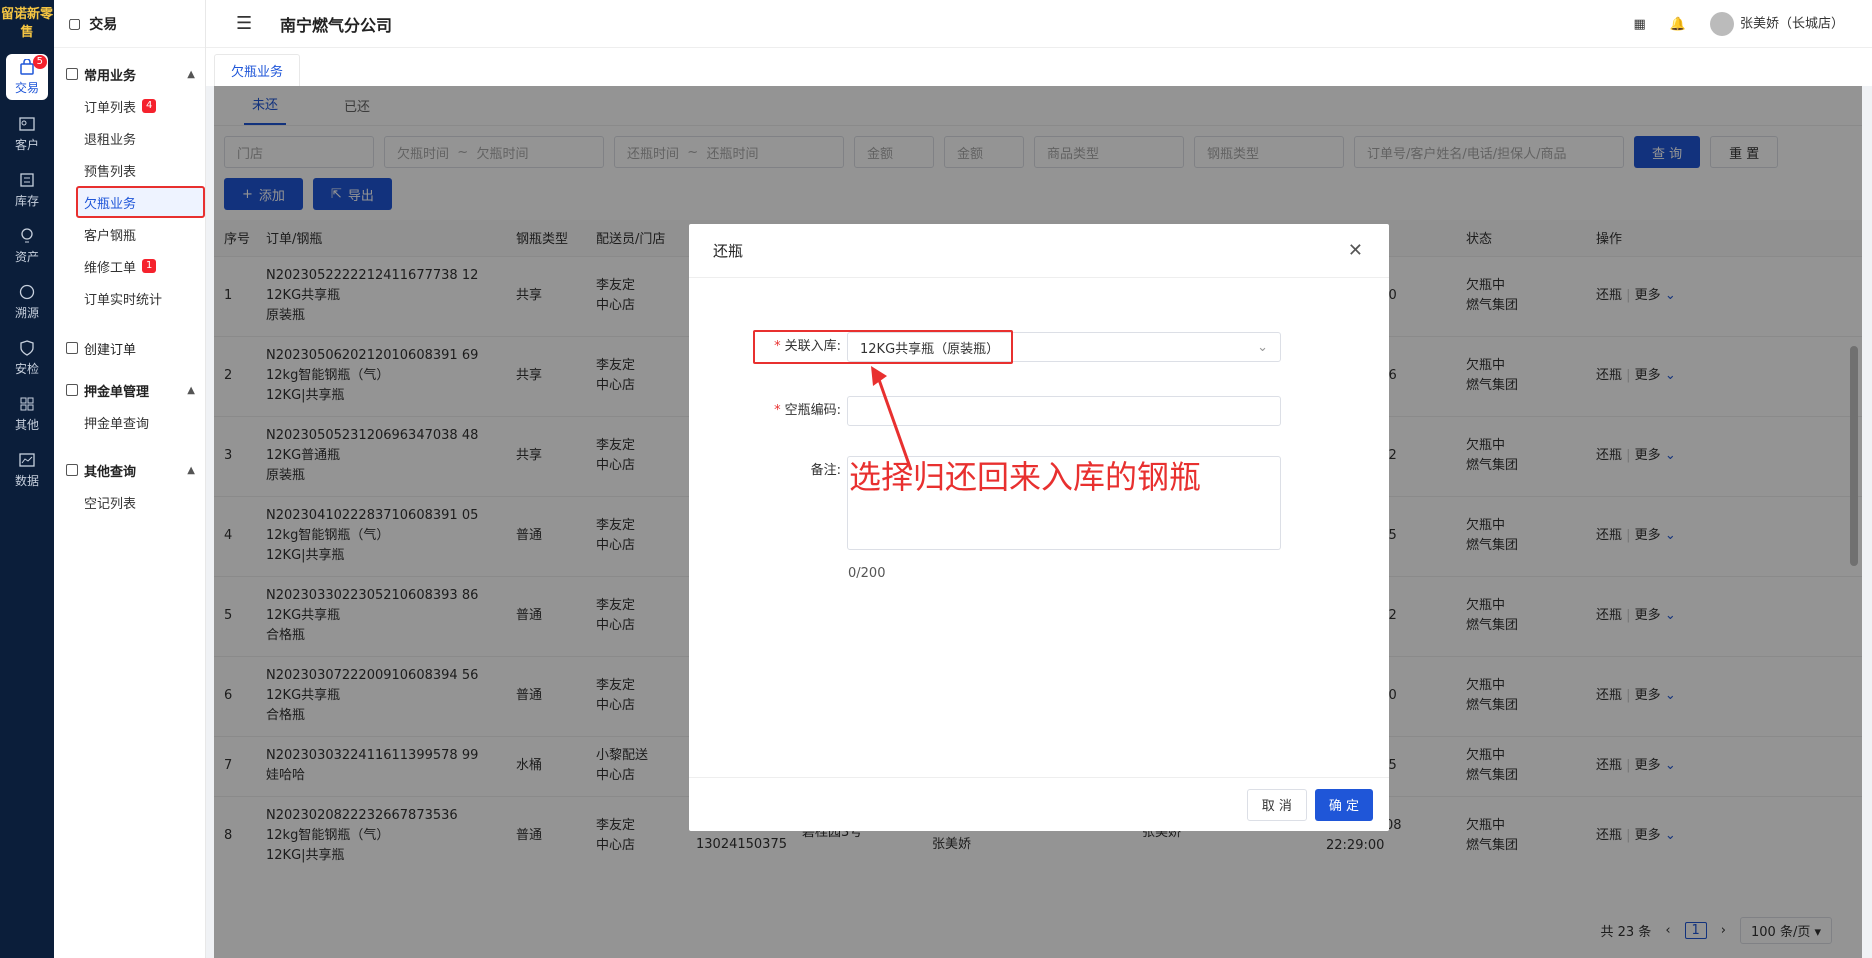  I want to click on rail-item-other: 其他, so click(27, 414).